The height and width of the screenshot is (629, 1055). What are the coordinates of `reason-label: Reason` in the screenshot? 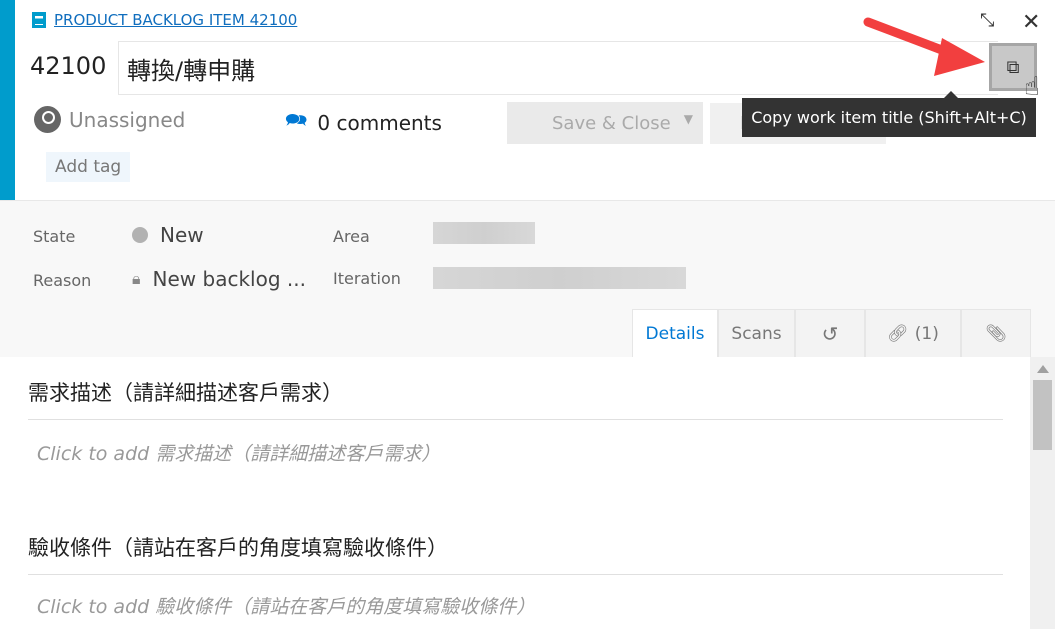 It's located at (62, 280).